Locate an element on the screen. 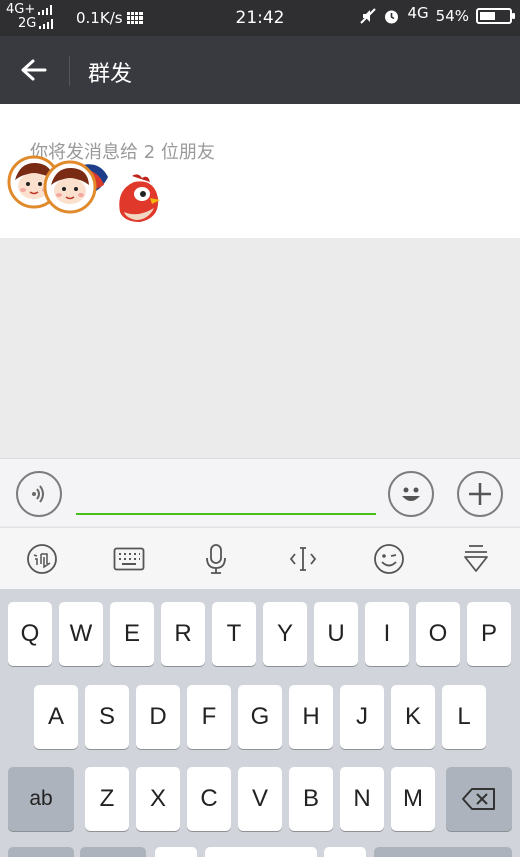 This screenshot has width=520, height=857. back-arrow-icon is located at coordinates (34, 70).